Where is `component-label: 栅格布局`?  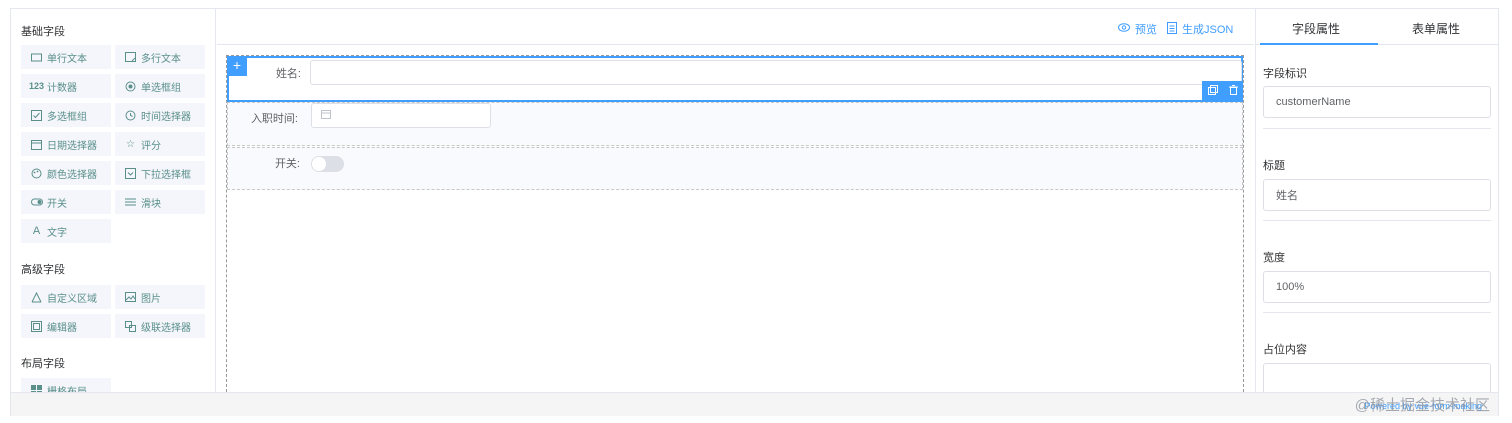
component-label: 栅格布局 is located at coordinates (67, 389).